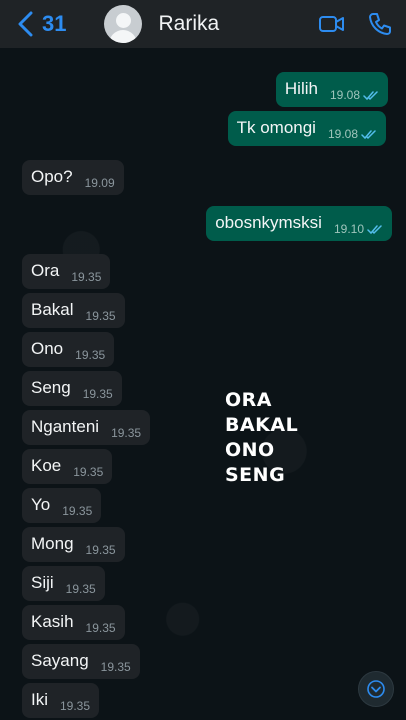 The height and width of the screenshot is (720, 406). I want to click on message-time: 19.10, so click(358, 231).